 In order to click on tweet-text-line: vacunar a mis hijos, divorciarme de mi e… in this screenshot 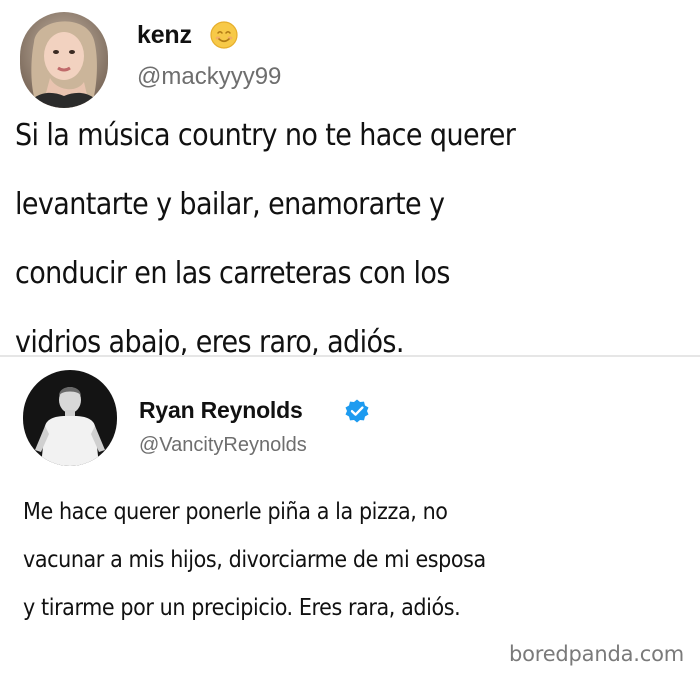, I will do `click(254, 560)`.